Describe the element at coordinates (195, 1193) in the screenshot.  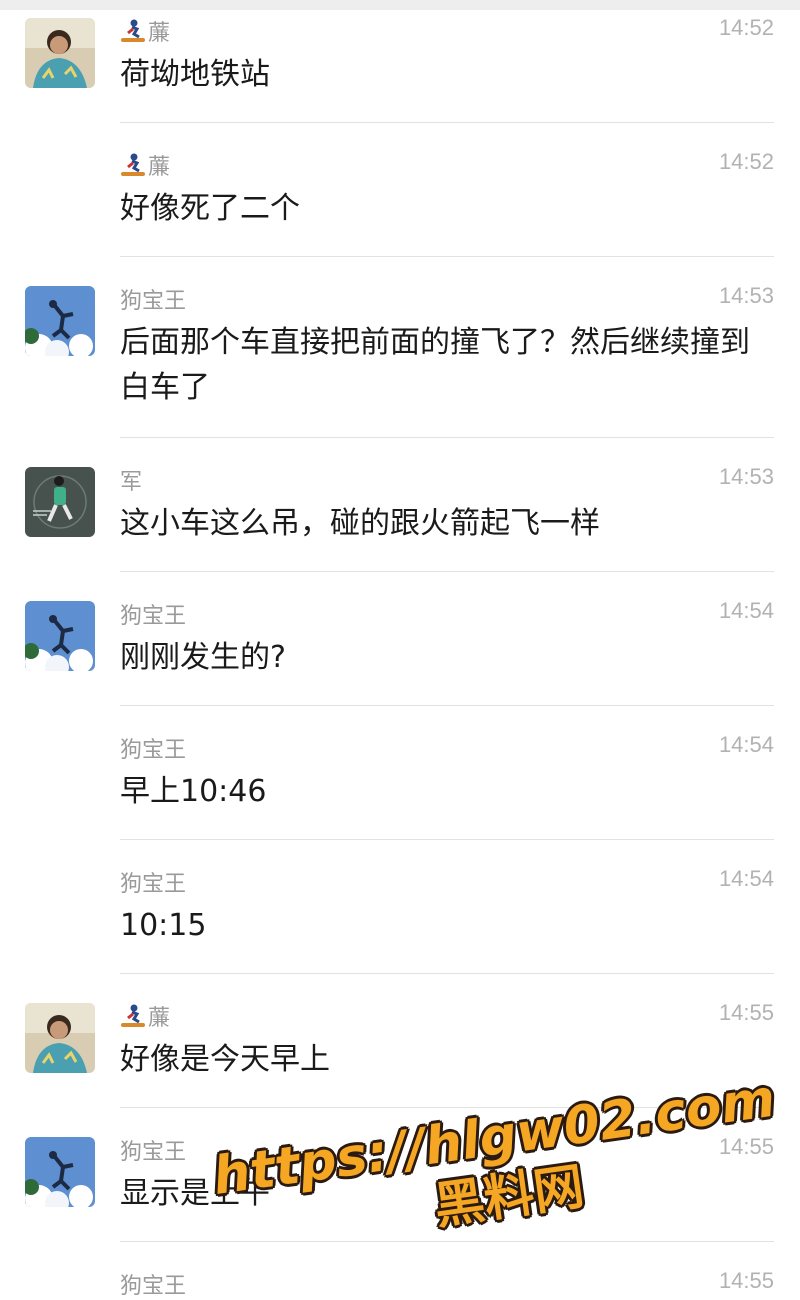
I see `message-text: 显示是上午` at that location.